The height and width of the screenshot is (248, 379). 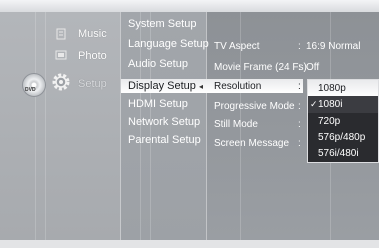 I want to click on menu-item-photo: Photo, so click(x=92, y=56).